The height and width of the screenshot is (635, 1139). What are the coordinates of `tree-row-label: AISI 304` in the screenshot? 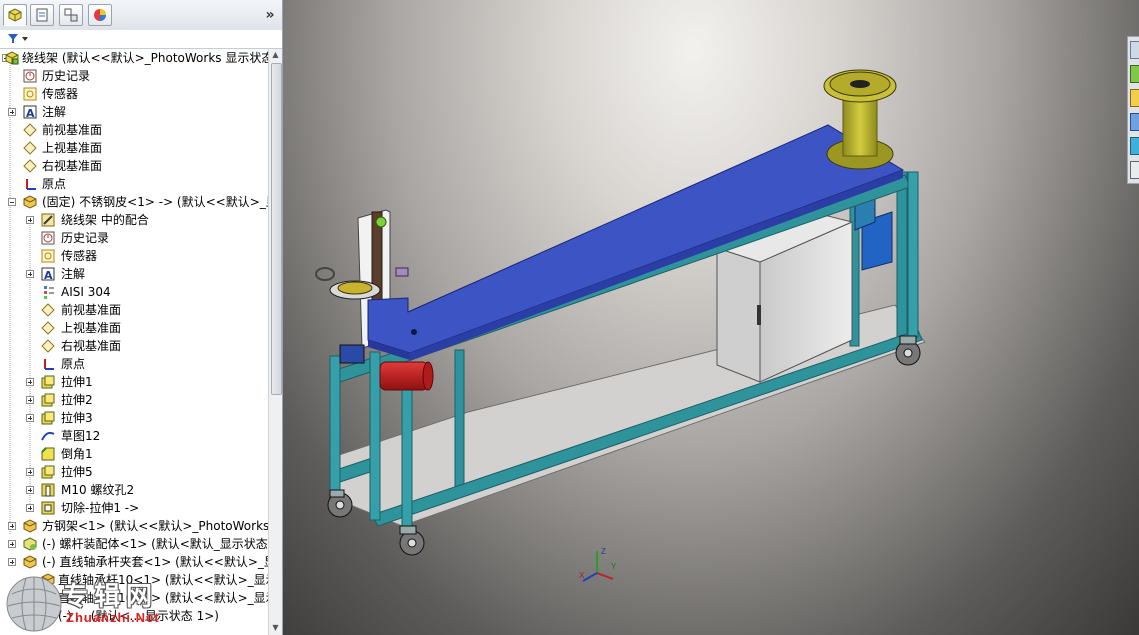 It's located at (86, 292).